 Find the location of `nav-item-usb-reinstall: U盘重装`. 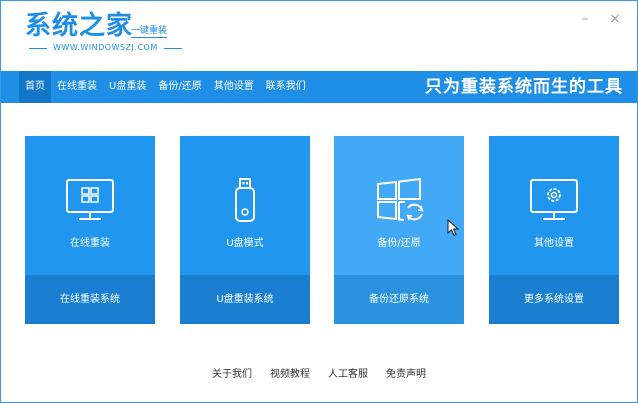

nav-item-usb-reinstall: U盘重装 is located at coordinates (127, 87).